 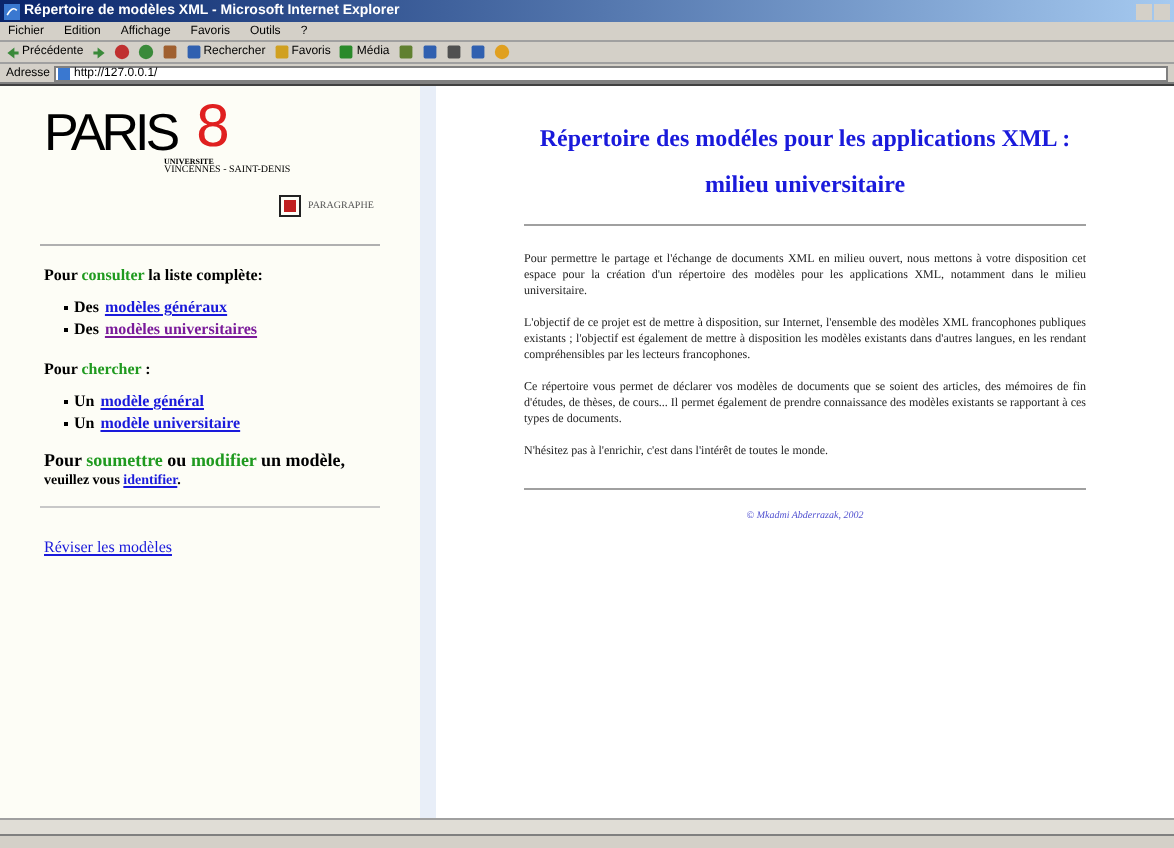 What do you see at coordinates (805, 184) in the screenshot?
I see `page-title: milieu universitaire` at bounding box center [805, 184].